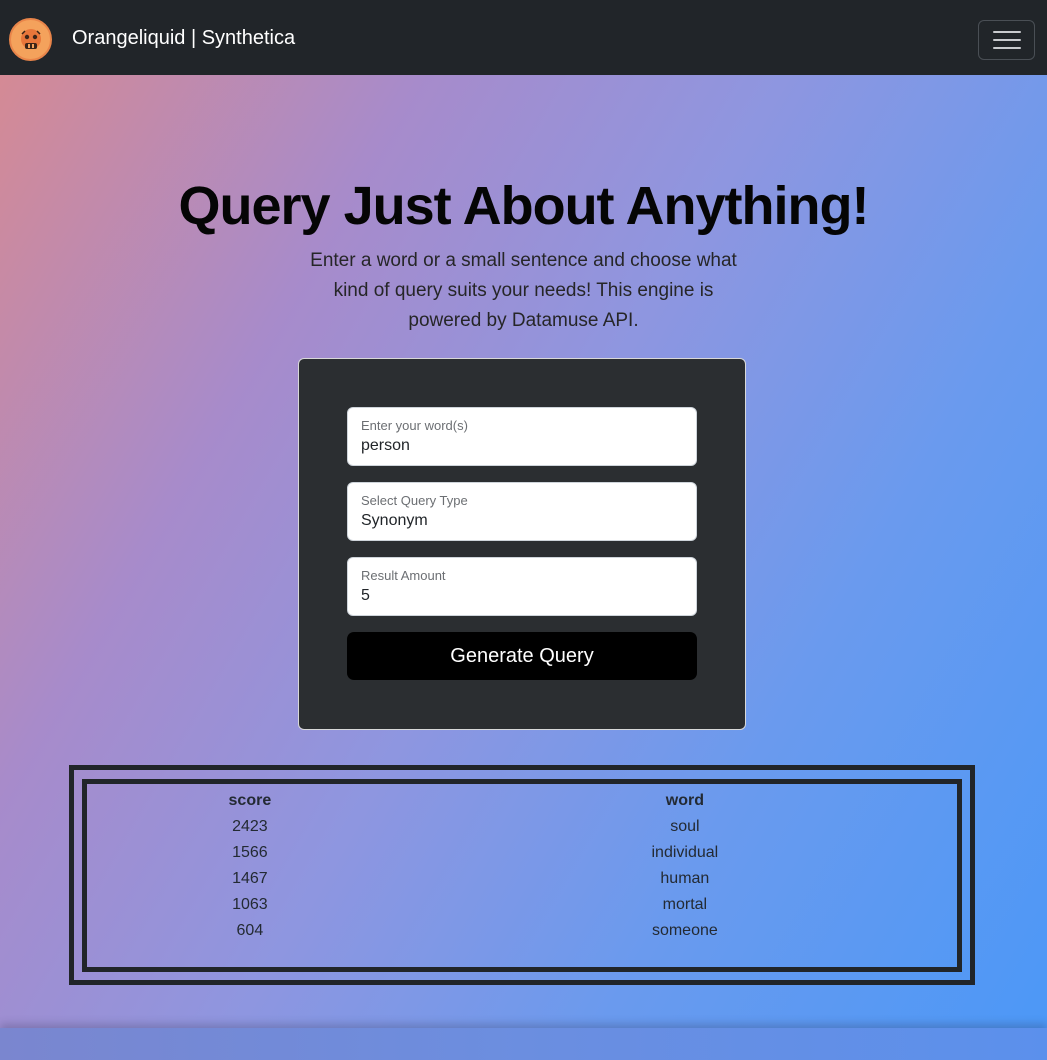 The image size is (1047, 1060). Describe the element at coordinates (250, 904) in the screenshot. I see `score-cell: 1063` at that location.